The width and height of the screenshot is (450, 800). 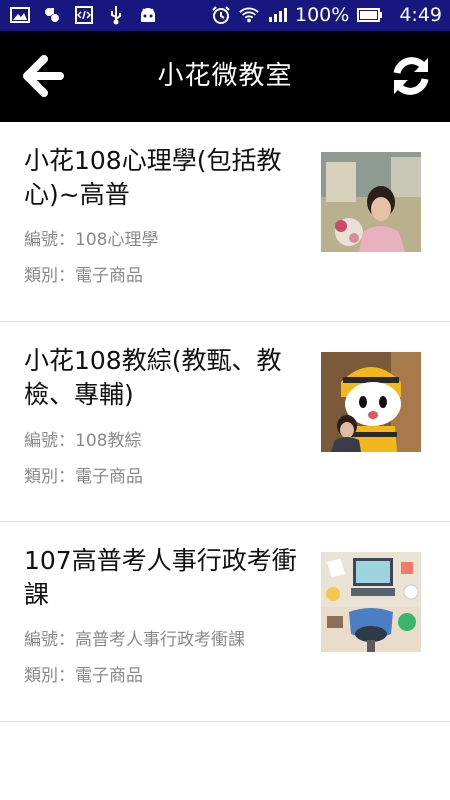 I want to click on code-value: 108心理學, so click(x=117, y=240).